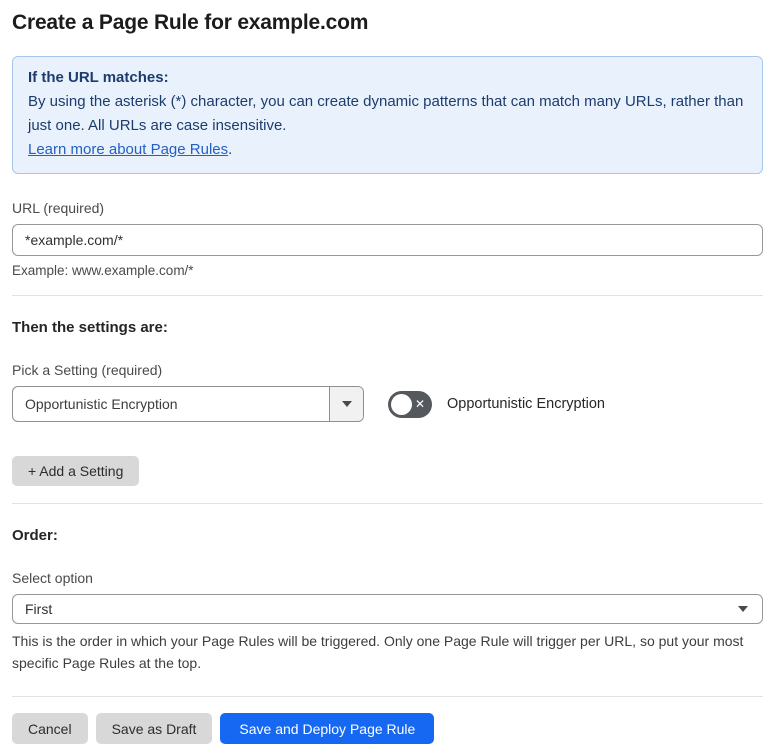 Image resolution: width=775 pixels, height=744 pixels. What do you see at coordinates (98, 77) in the screenshot?
I see `info-box-heading: If the URL matches:` at bounding box center [98, 77].